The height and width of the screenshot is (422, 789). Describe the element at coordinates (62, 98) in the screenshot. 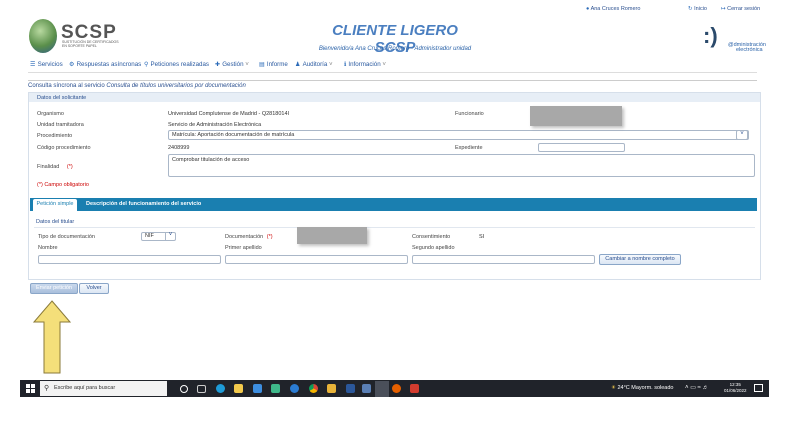

I see `solicitante-header-label: Datos del solicitante` at that location.